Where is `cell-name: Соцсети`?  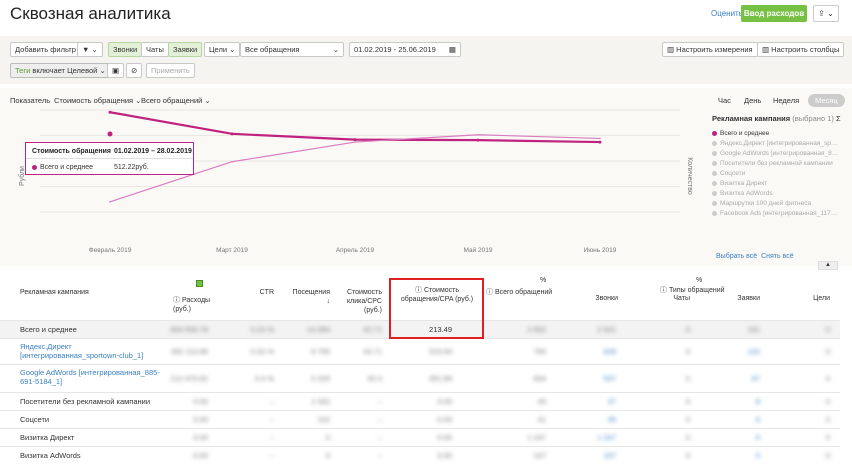 cell-name: Соцсети is located at coordinates (34, 419).